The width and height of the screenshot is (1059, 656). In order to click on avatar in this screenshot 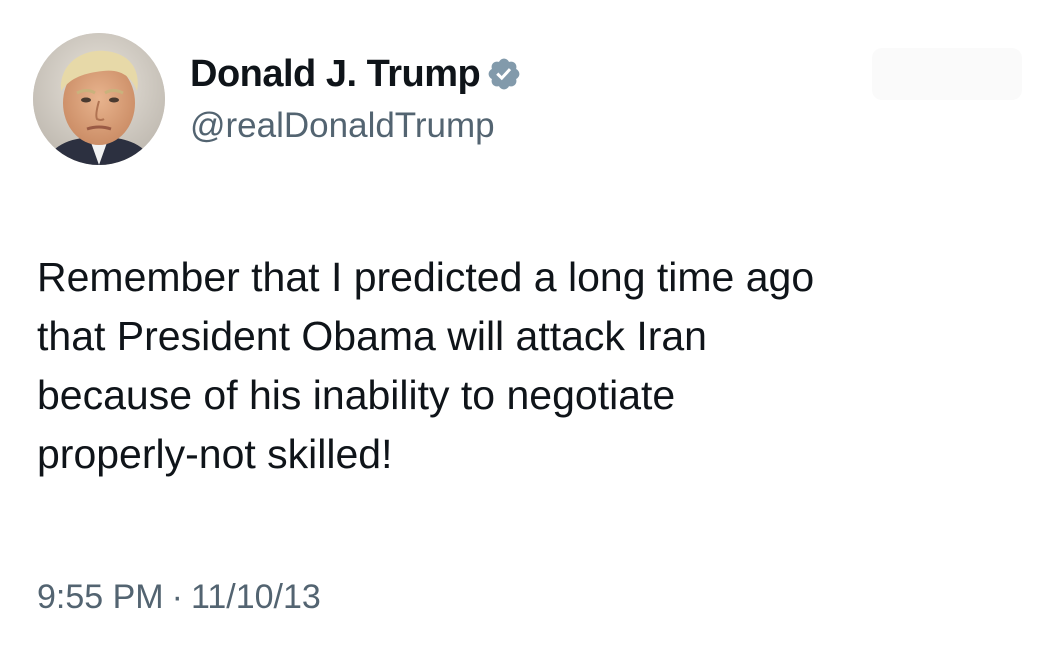, I will do `click(99, 99)`.